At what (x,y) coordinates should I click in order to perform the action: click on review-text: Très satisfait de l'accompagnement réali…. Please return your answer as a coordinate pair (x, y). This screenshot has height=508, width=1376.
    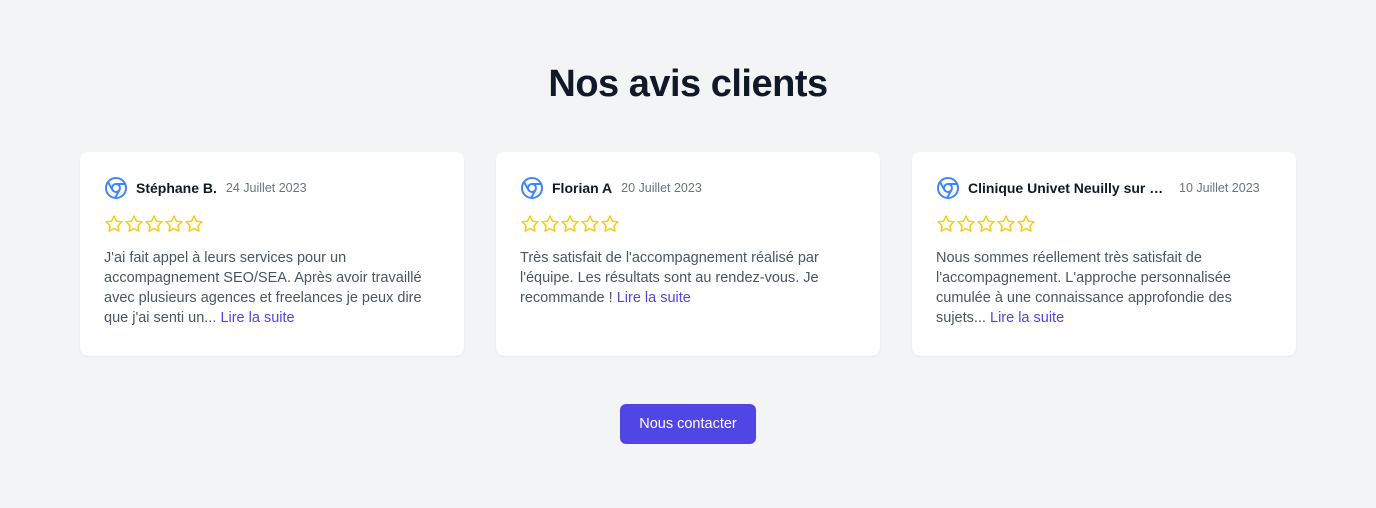
    Looking at the image, I should click on (688, 278).